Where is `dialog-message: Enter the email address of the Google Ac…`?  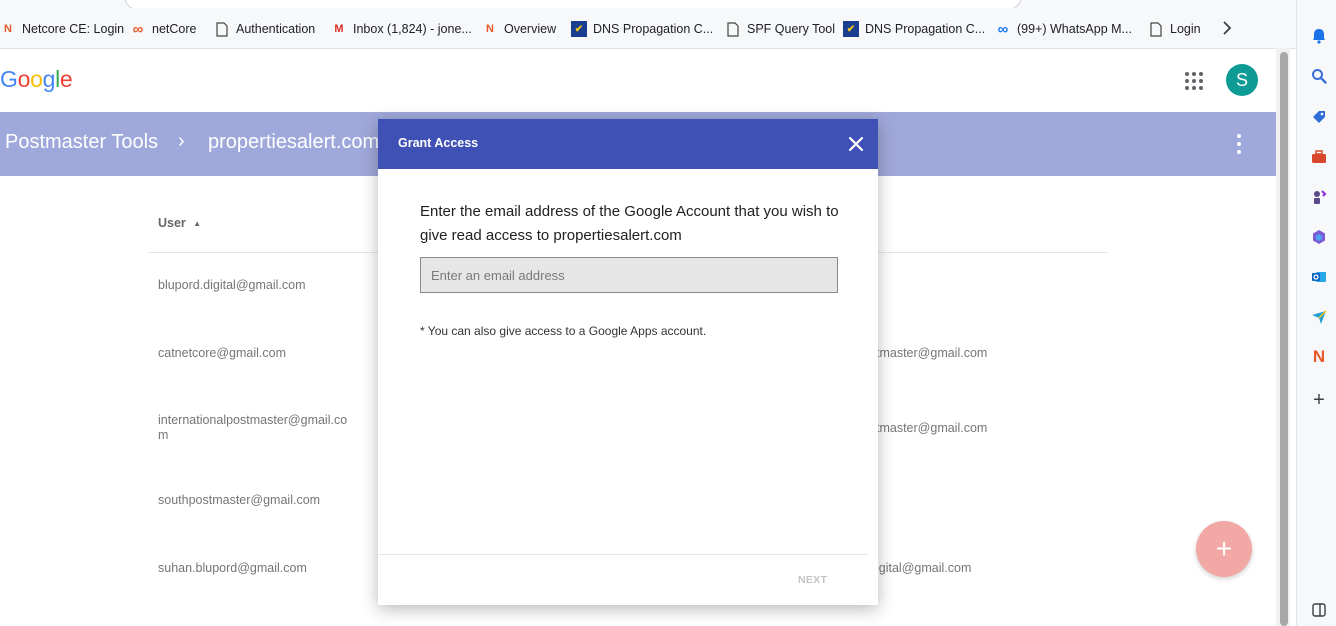
dialog-message: Enter the email address of the Google Ac… is located at coordinates (629, 223).